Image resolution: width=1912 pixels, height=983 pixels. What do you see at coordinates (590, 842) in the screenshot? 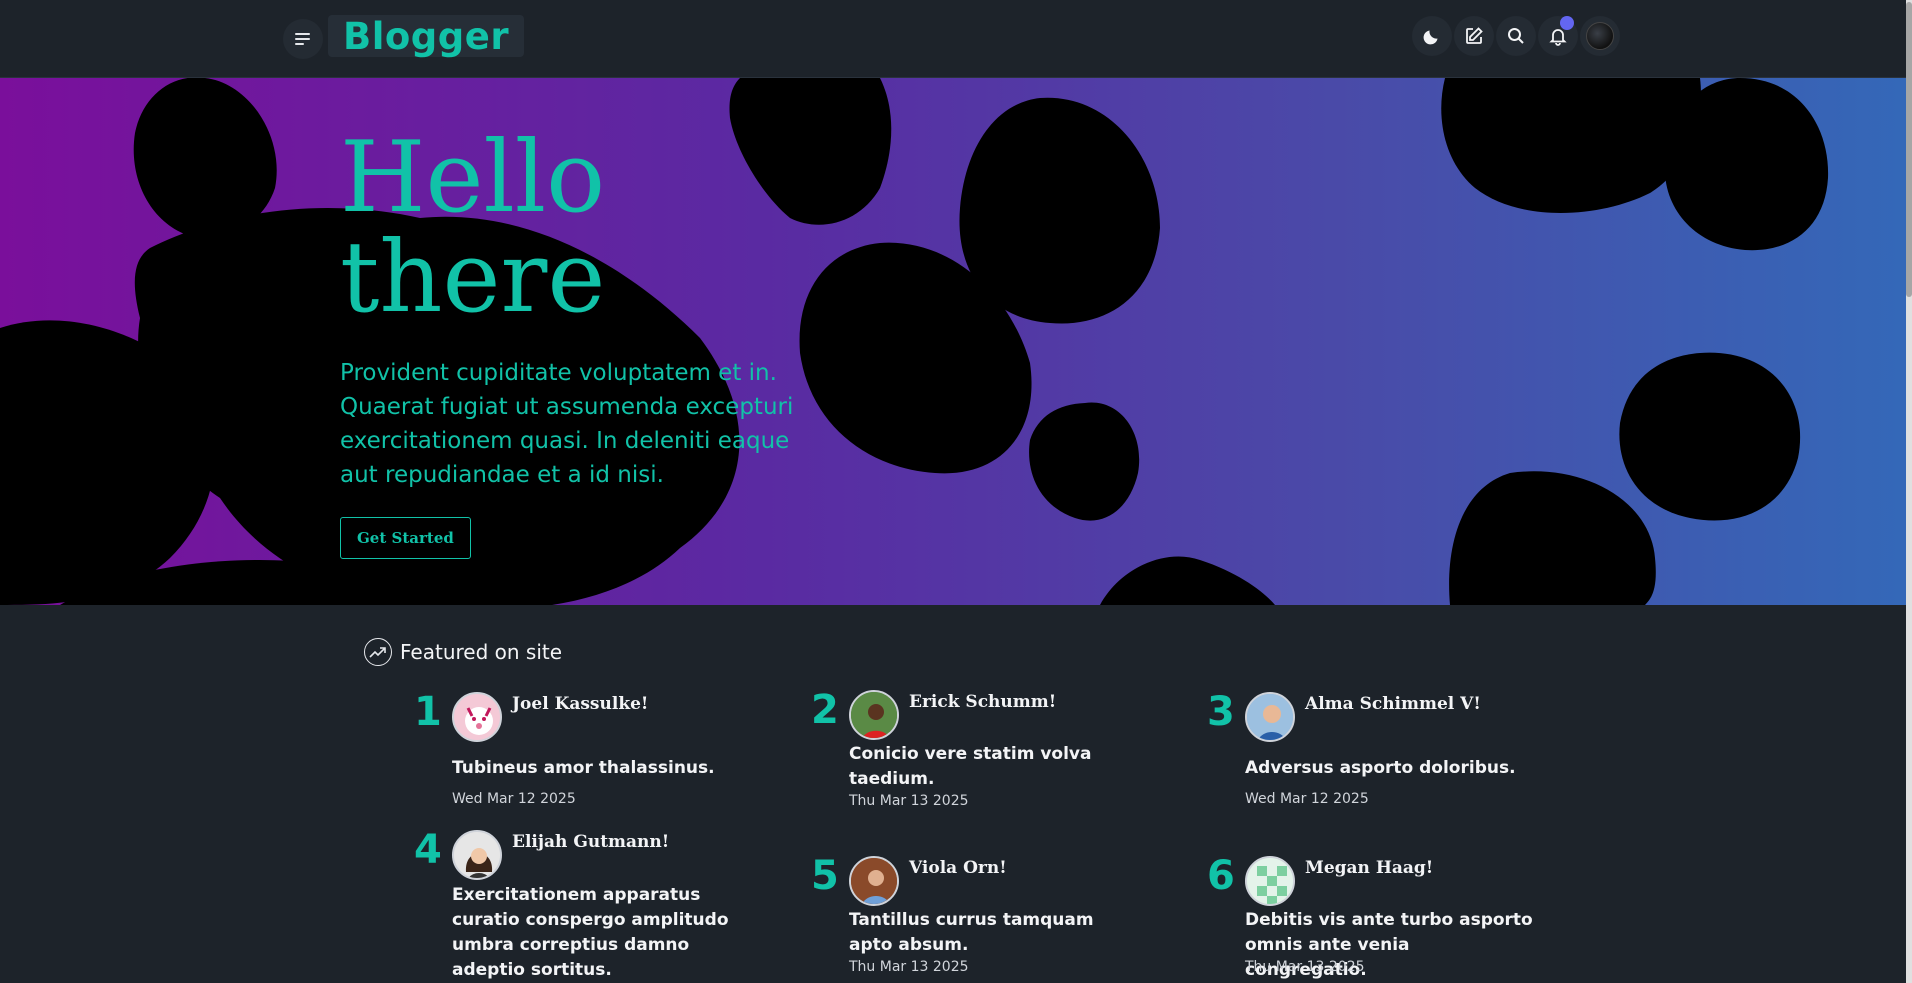
I see `author-name: Elijah Gutmann!` at bounding box center [590, 842].